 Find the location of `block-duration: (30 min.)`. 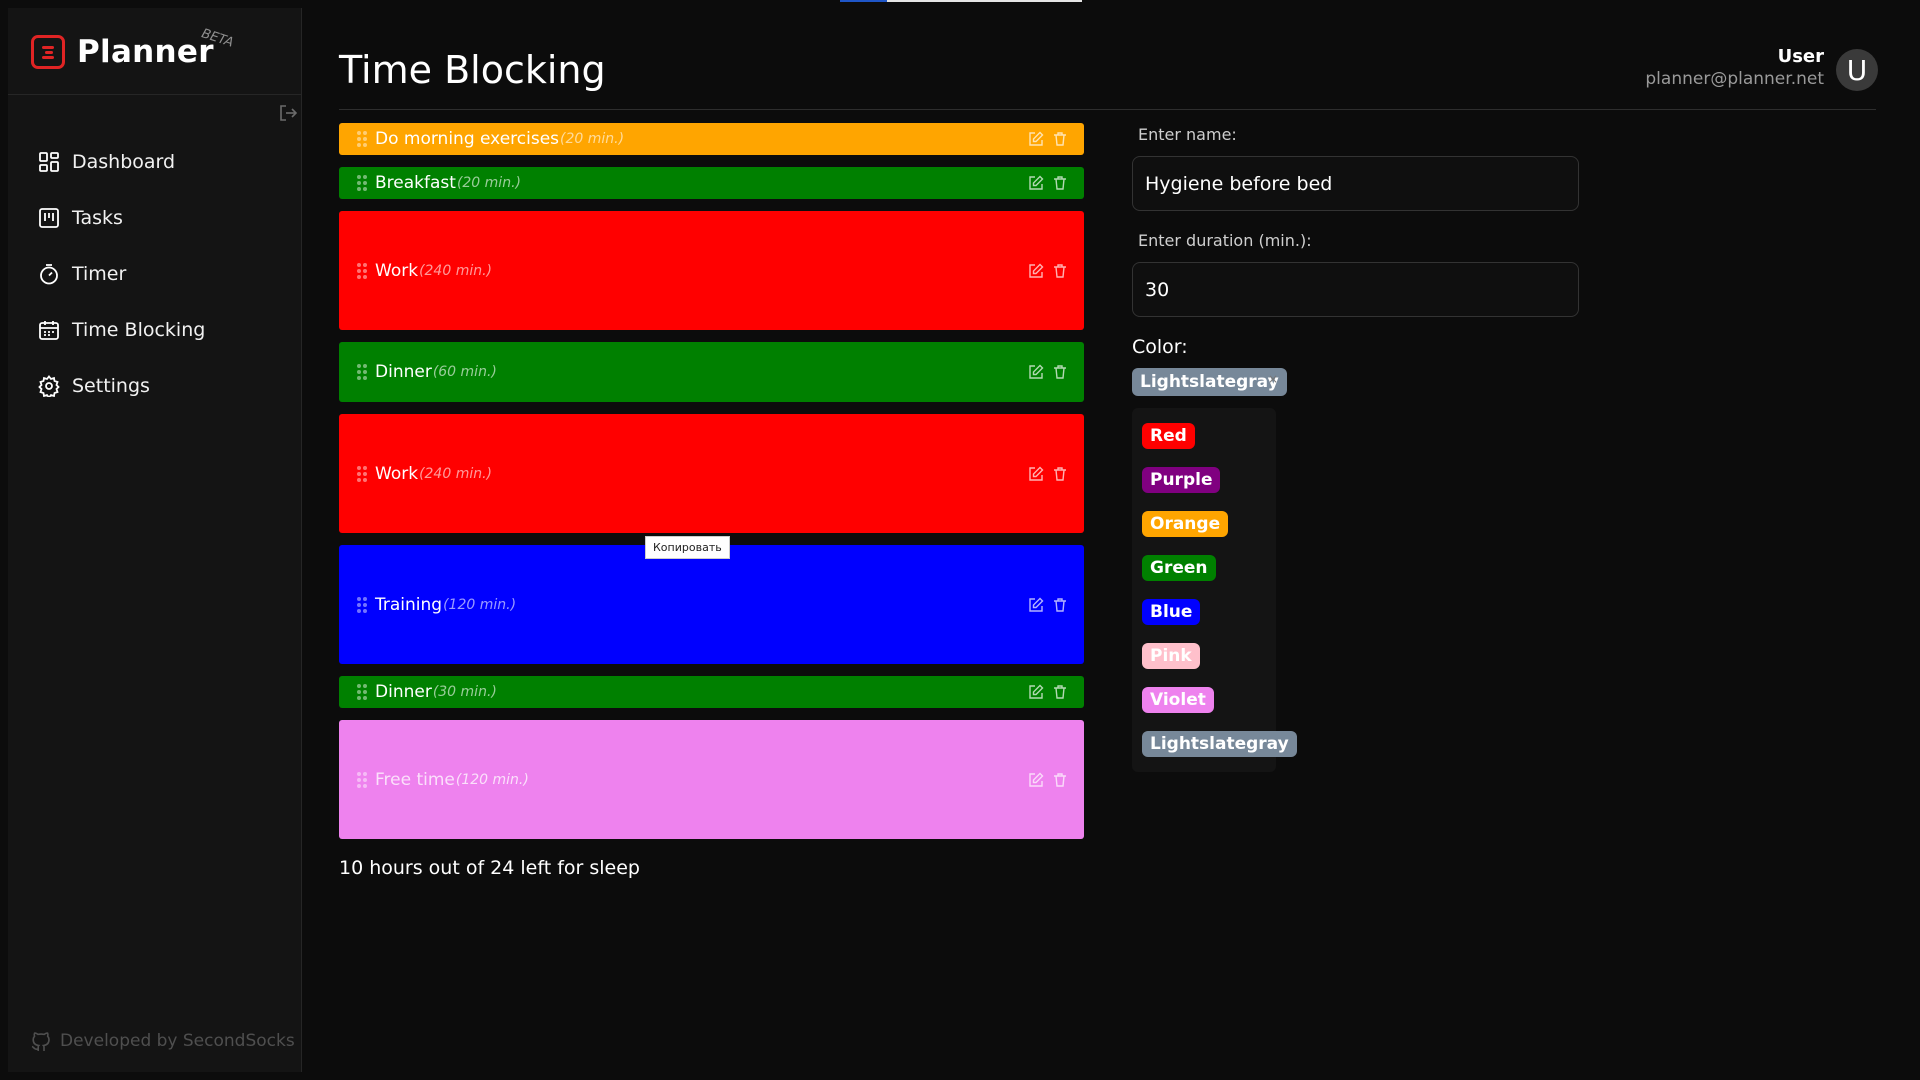

block-duration: (30 min.) is located at coordinates (464, 692).